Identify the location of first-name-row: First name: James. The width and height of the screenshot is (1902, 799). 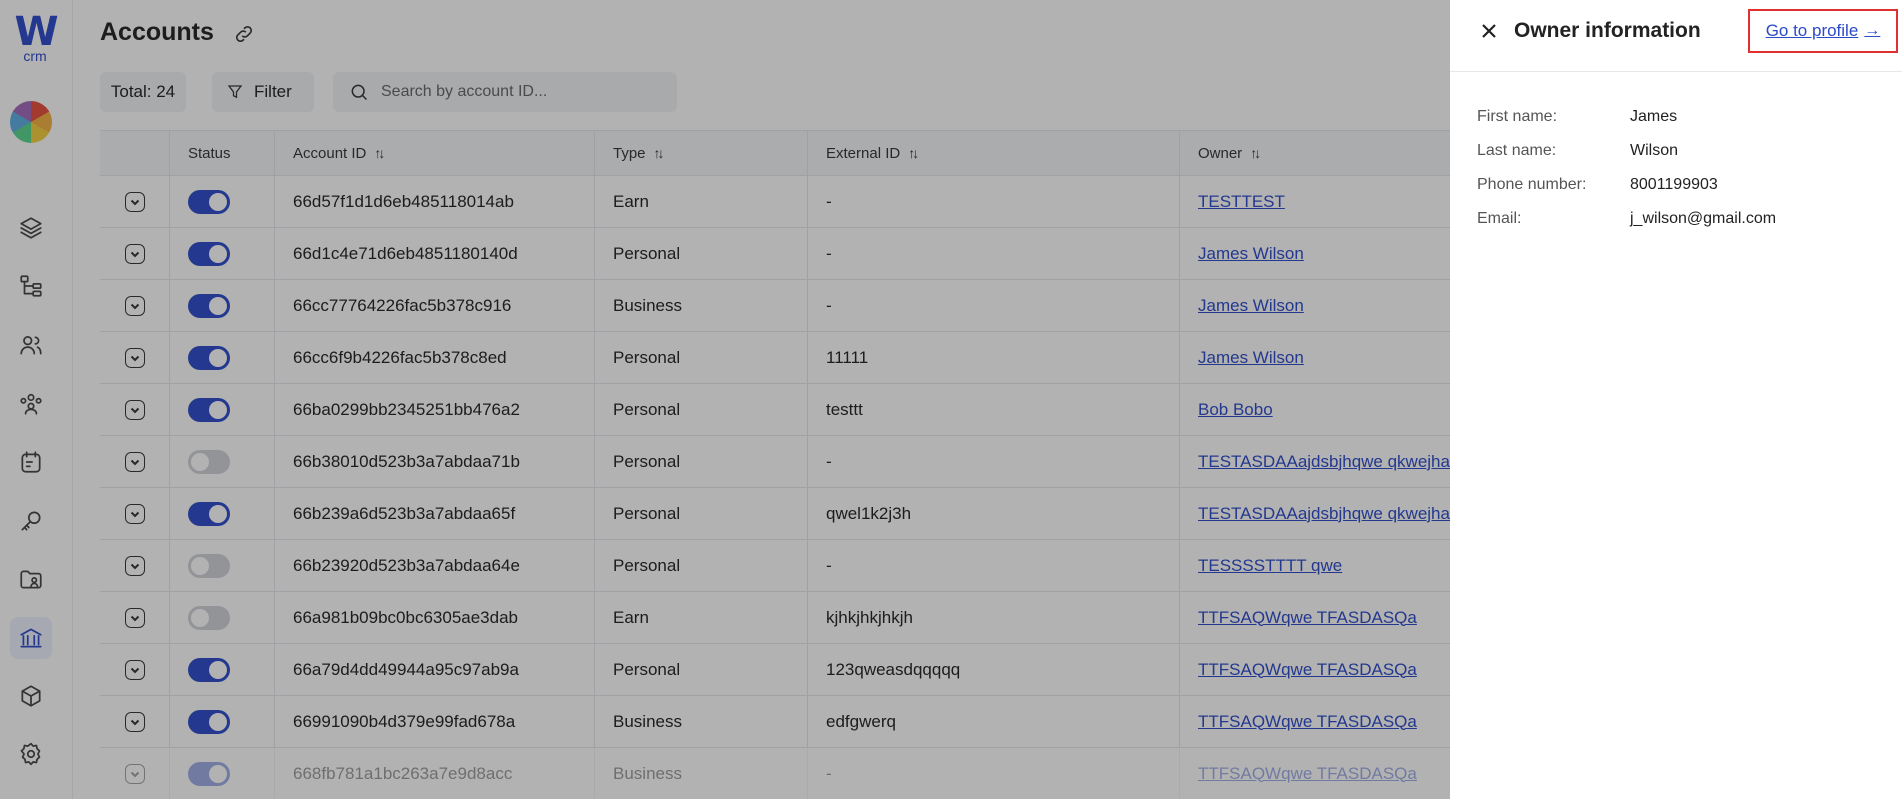
(1626, 117).